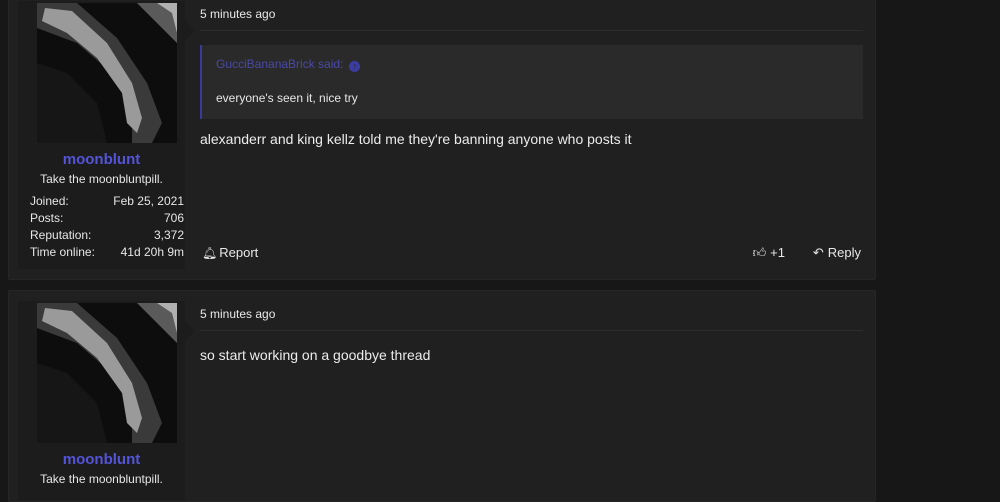  I want to click on stat-value: 41d 20h 9m, so click(152, 252).